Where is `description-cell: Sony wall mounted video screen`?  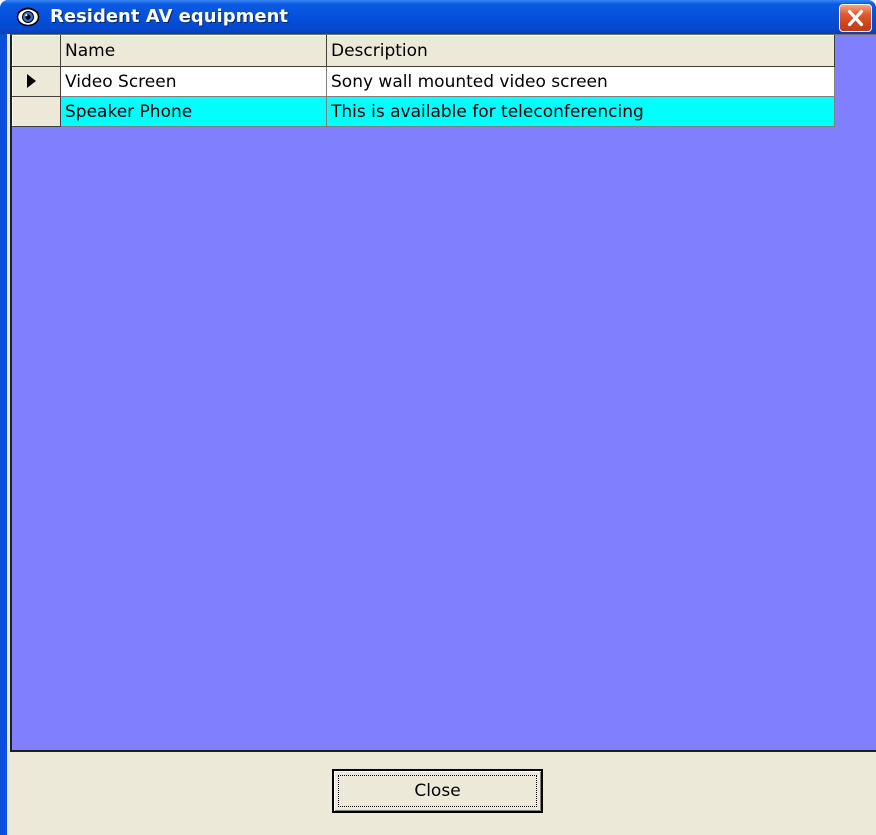 description-cell: Sony wall mounted video screen is located at coordinates (580, 81).